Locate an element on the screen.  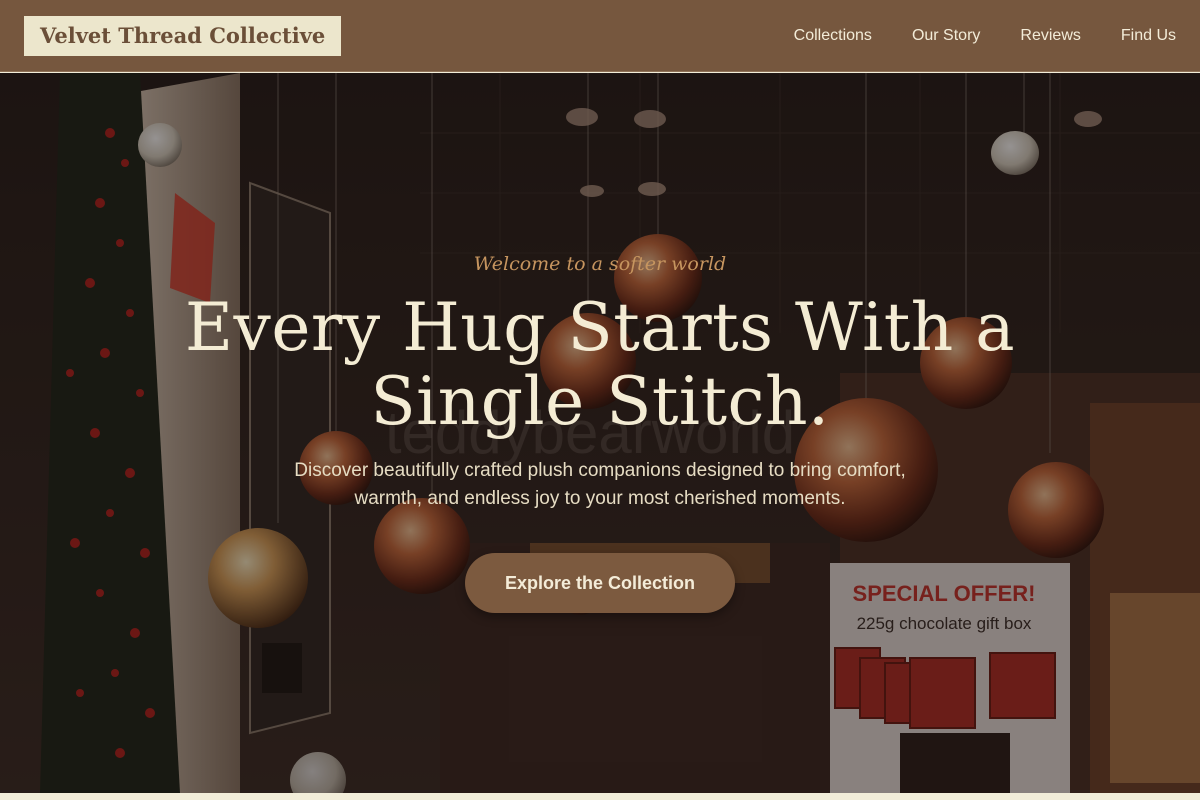
nav-link-collections: Collections is located at coordinates (833, 36).